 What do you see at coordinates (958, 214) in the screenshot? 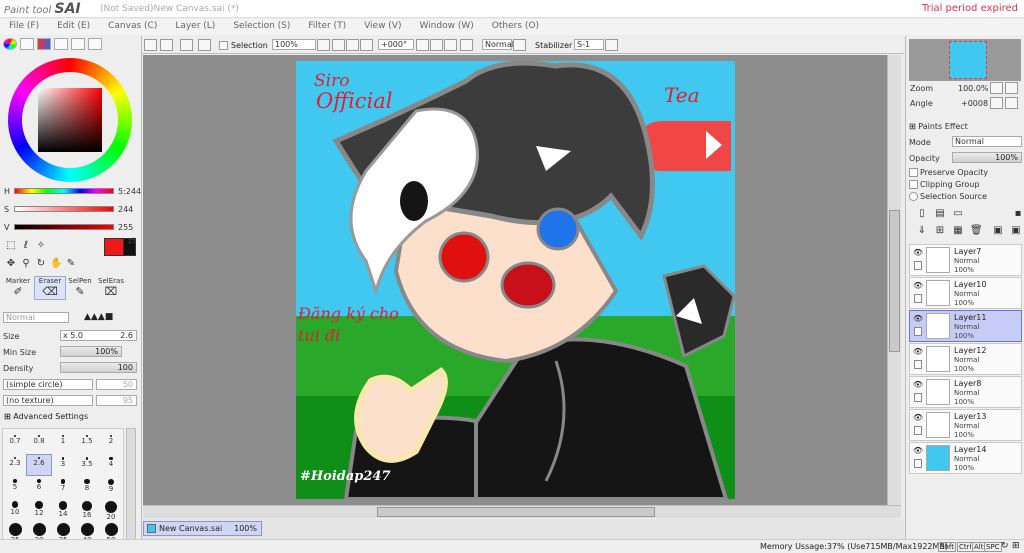
I see `new-folder-icon: ▭` at bounding box center [958, 214].